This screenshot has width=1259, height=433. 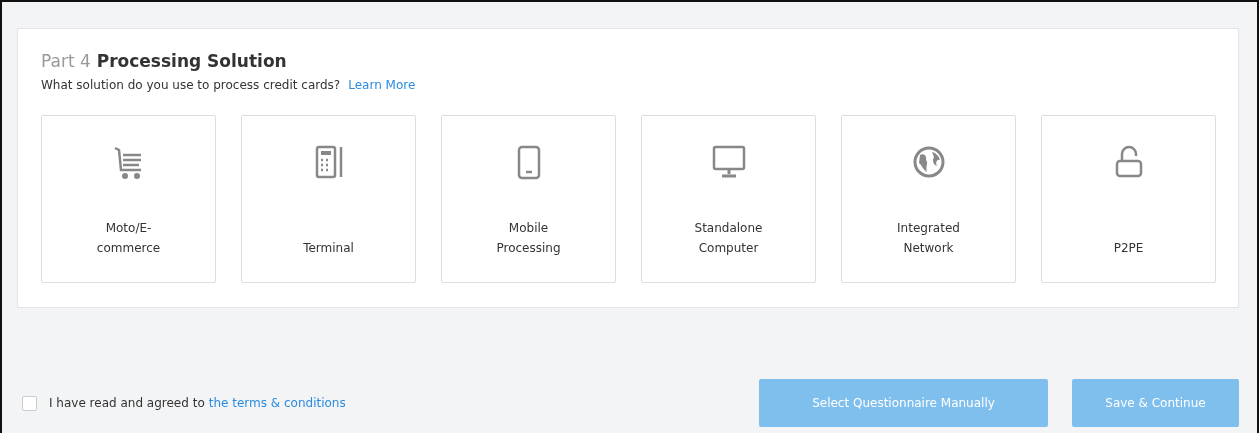 What do you see at coordinates (728, 199) in the screenshot?
I see `option-tile: Standalone Computer` at bounding box center [728, 199].